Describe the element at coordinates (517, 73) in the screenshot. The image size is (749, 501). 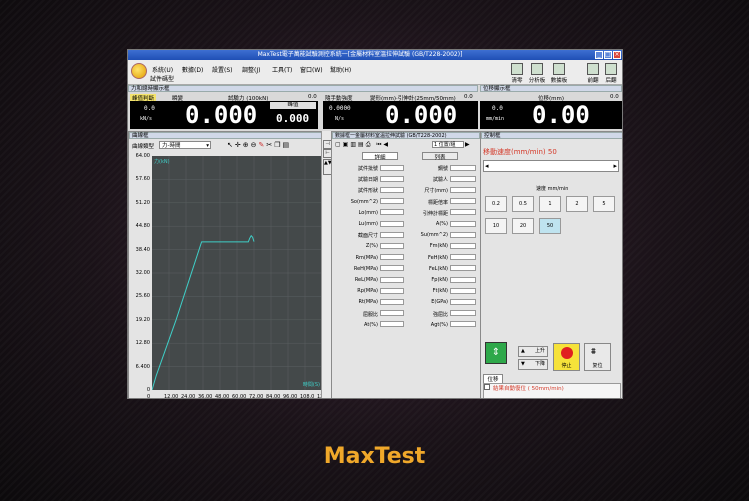
I see `toolbar-button: 清零` at that location.